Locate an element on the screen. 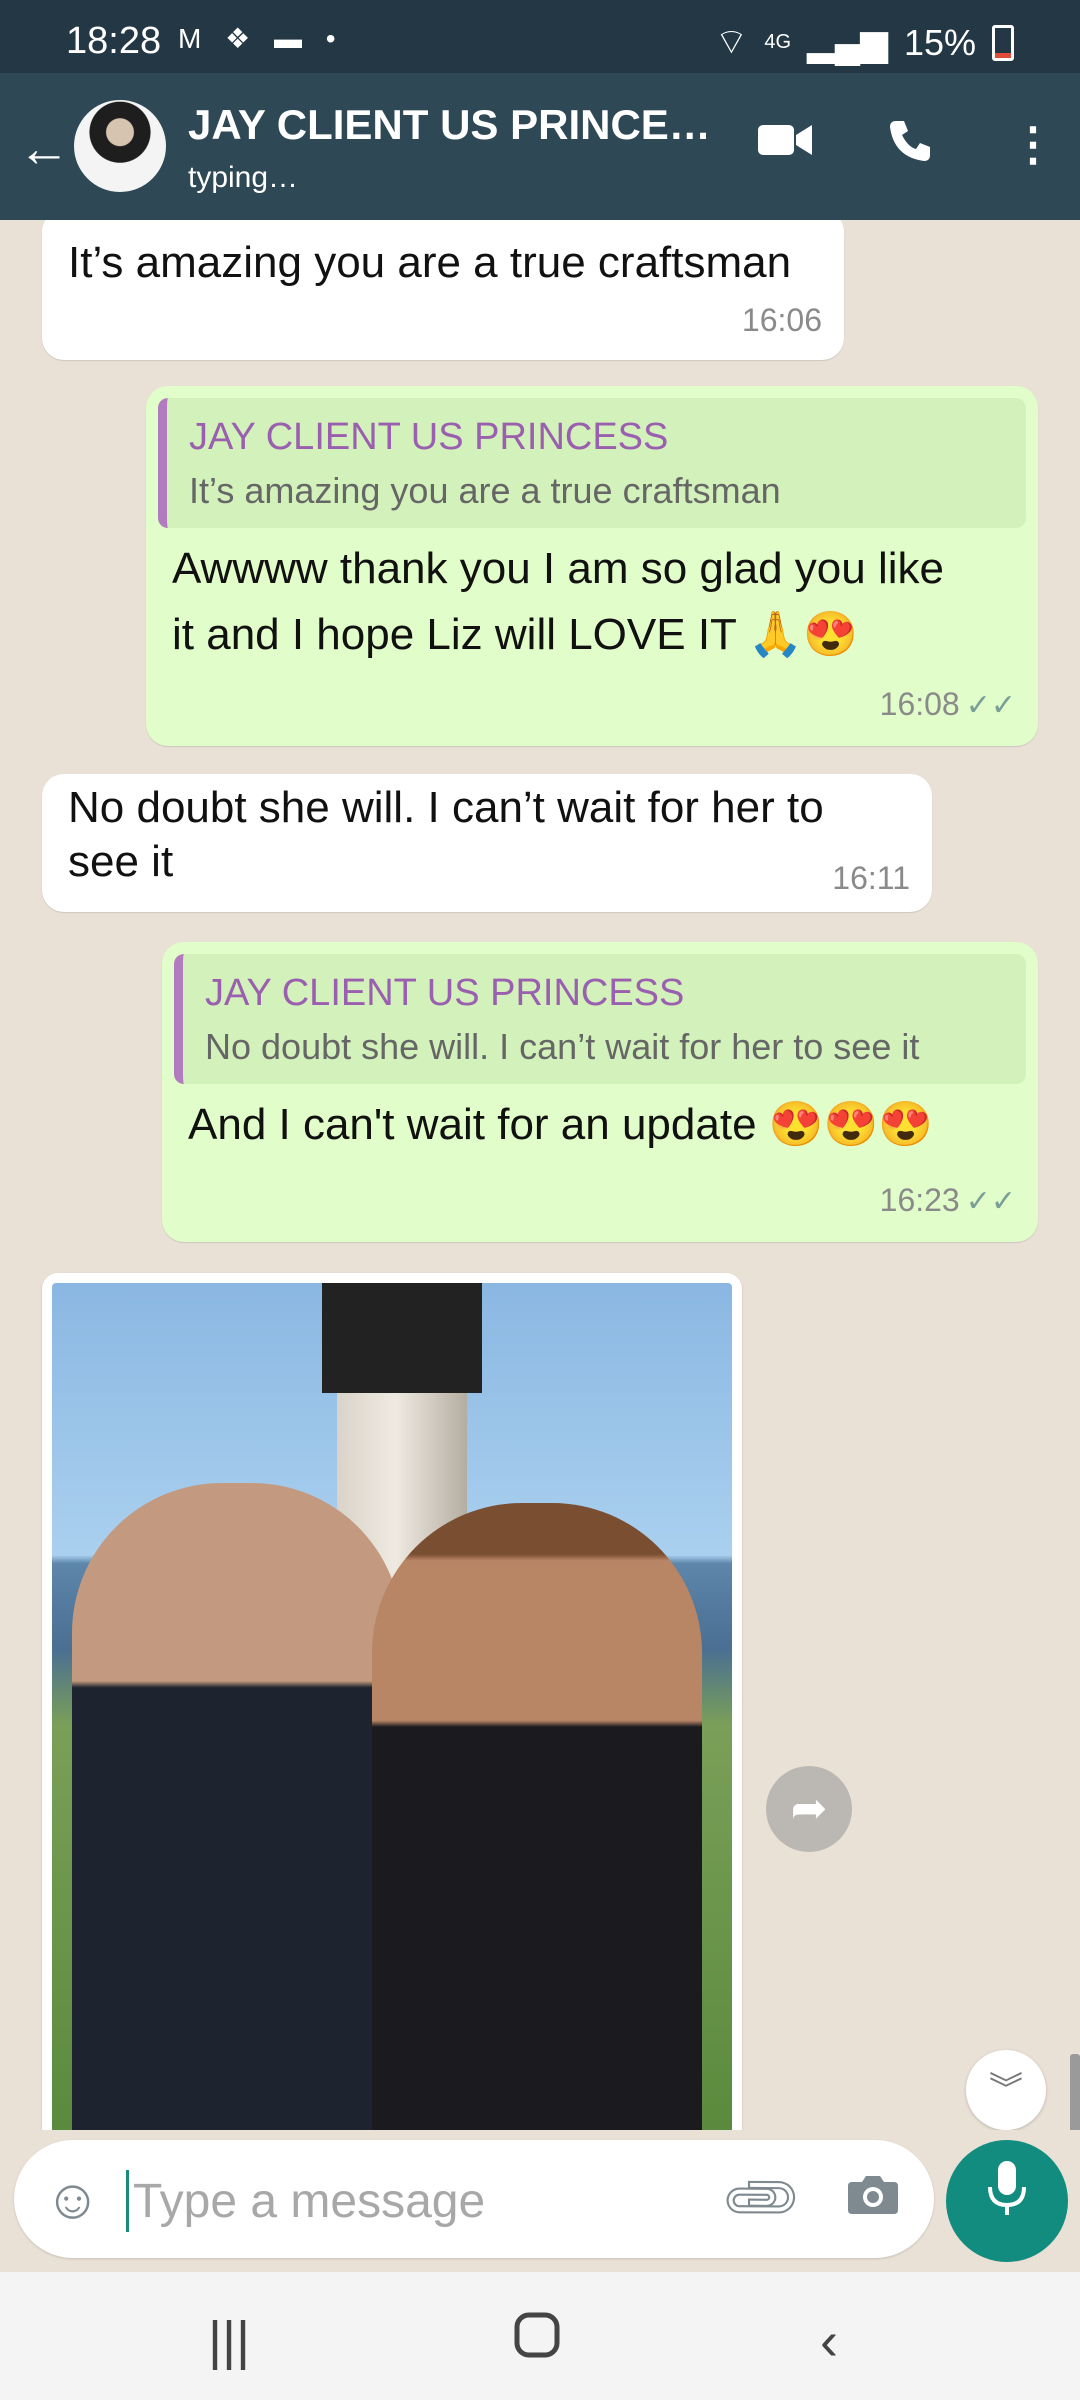 Image resolution: width=1080 pixels, height=2400 pixels. message-time: 16:11 is located at coordinates (871, 878).